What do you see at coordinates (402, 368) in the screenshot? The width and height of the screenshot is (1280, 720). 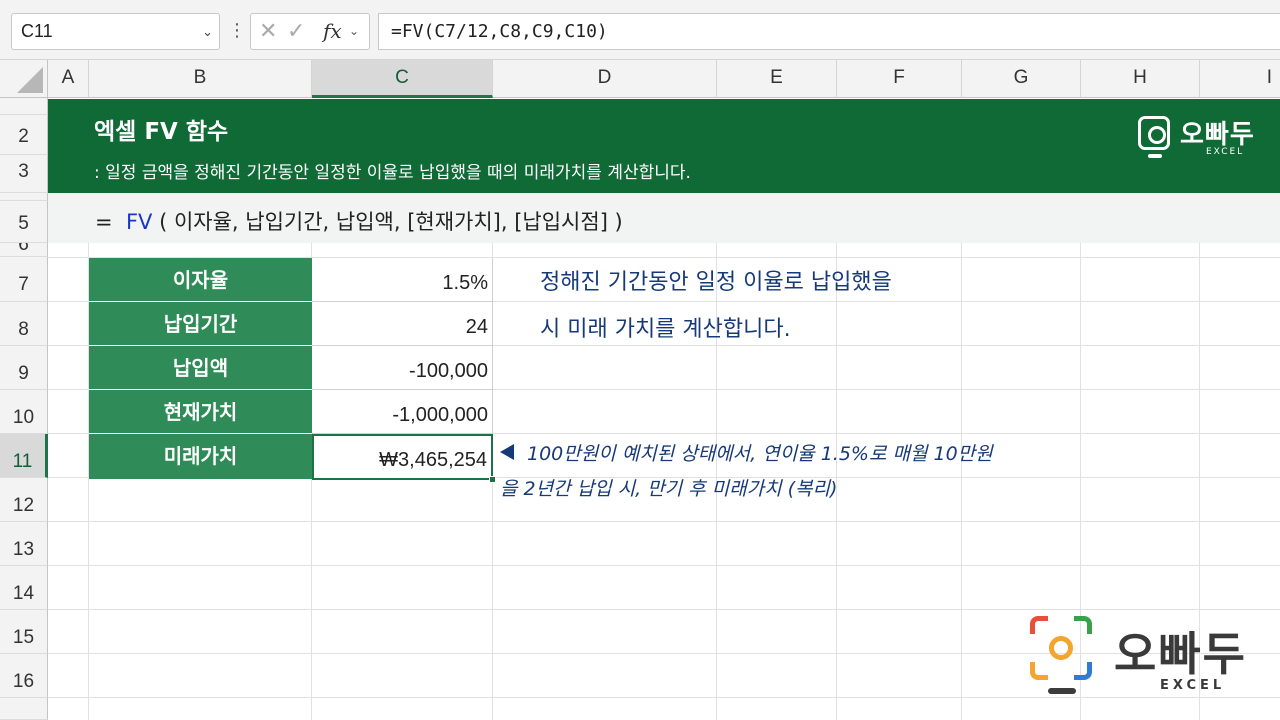 I see `value-cell-payment: -100,000` at bounding box center [402, 368].